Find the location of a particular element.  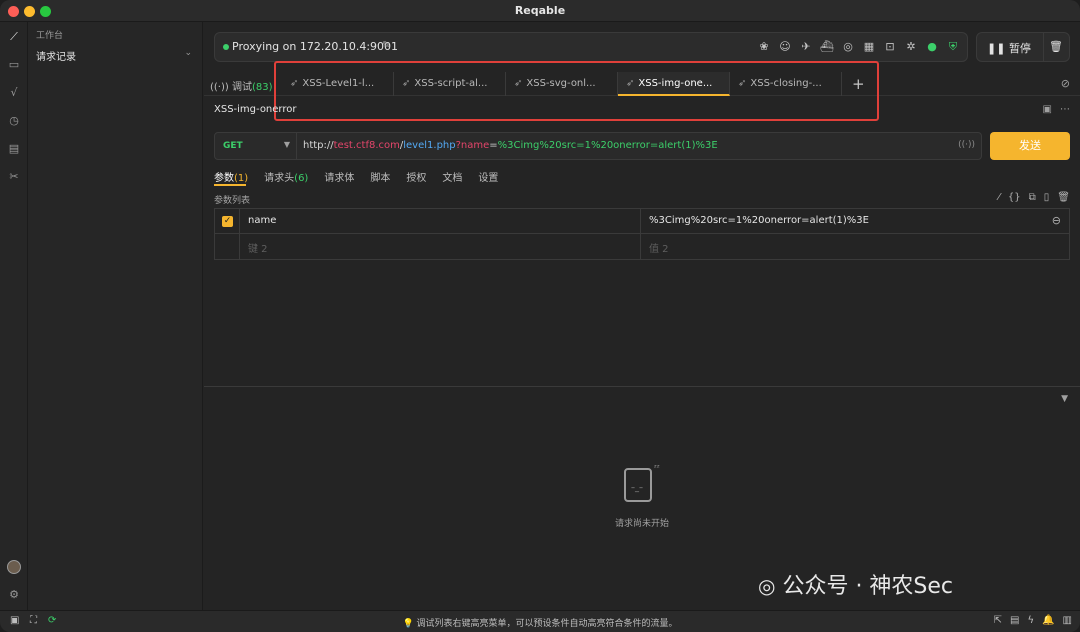

remove-row-icon: ⊖ is located at coordinates (1056, 220).